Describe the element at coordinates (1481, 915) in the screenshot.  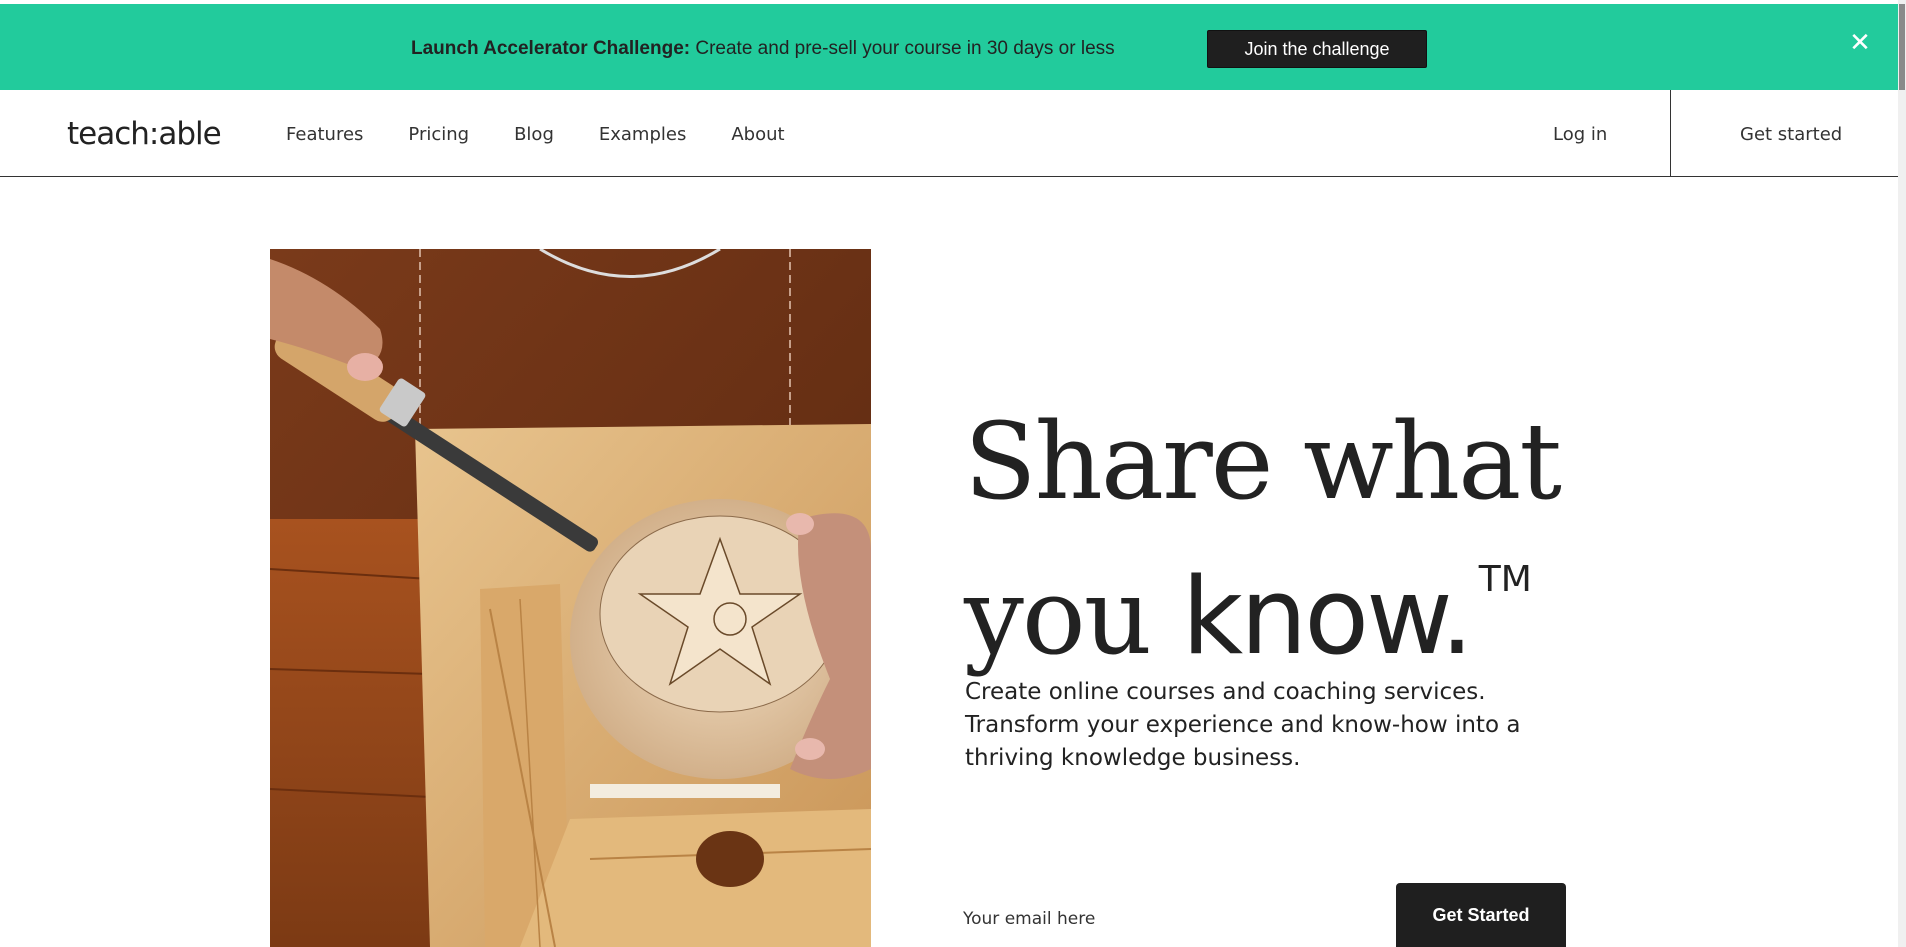
I see `get-started-button: Get Started` at that location.